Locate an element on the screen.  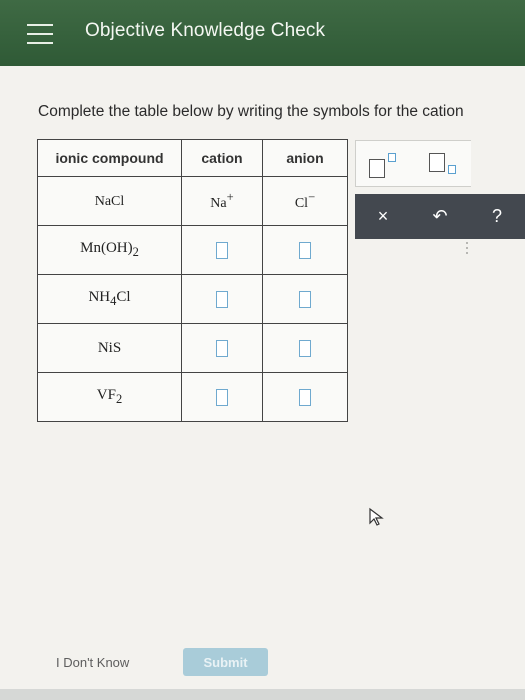
submit-button: Submit is located at coordinates (225, 662).